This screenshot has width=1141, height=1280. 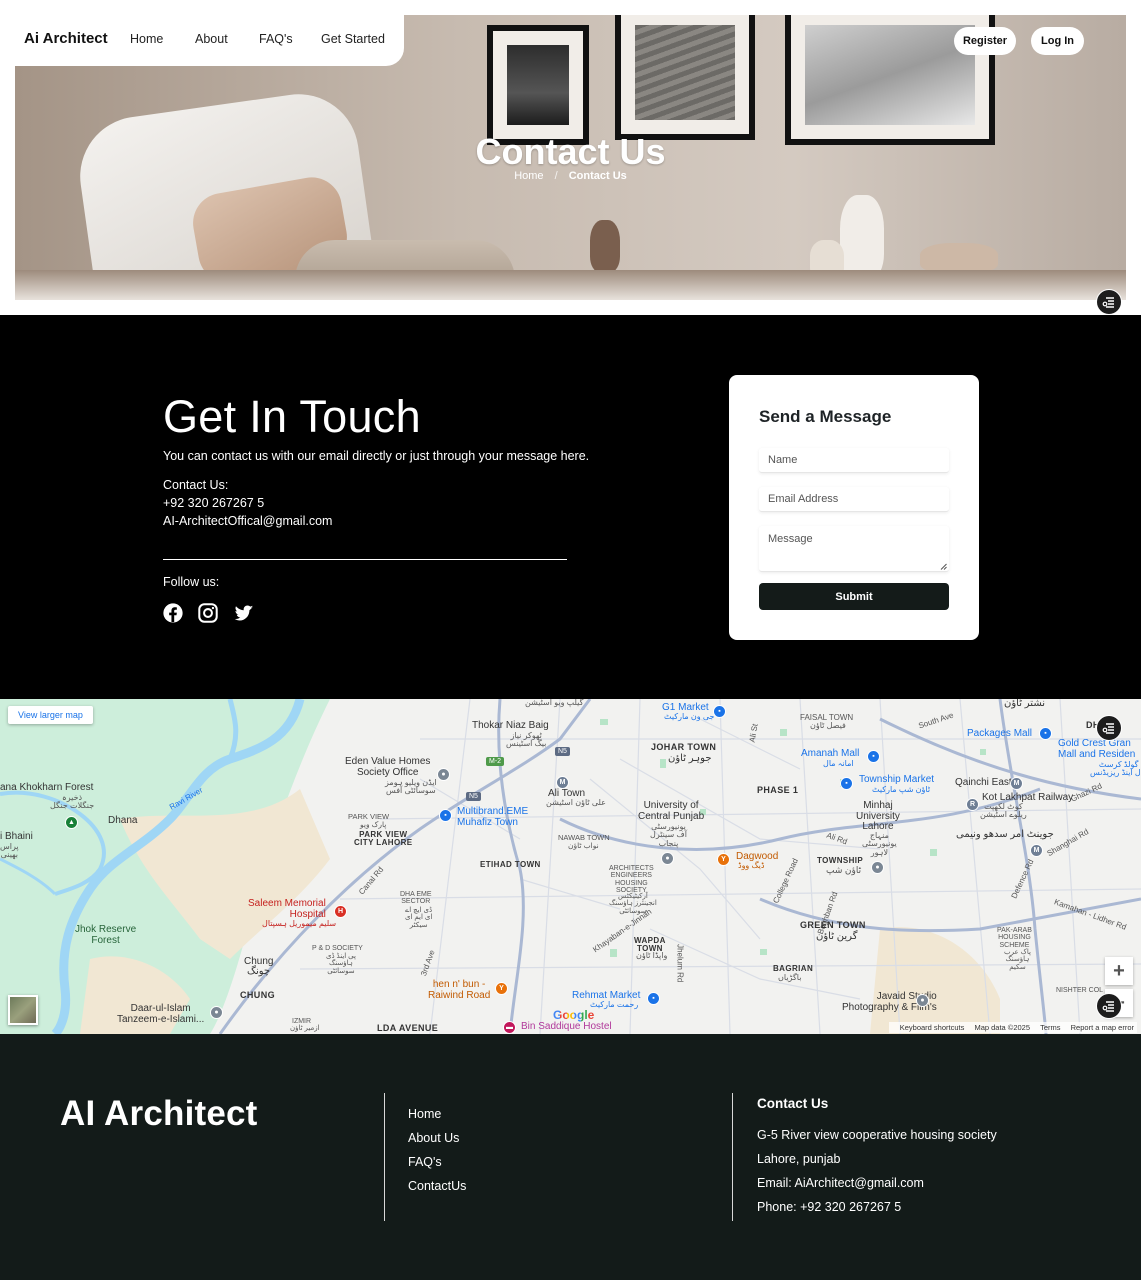 I want to click on keyboard-shortcuts-link: Keyboard shortcuts, so click(x=932, y=1027).